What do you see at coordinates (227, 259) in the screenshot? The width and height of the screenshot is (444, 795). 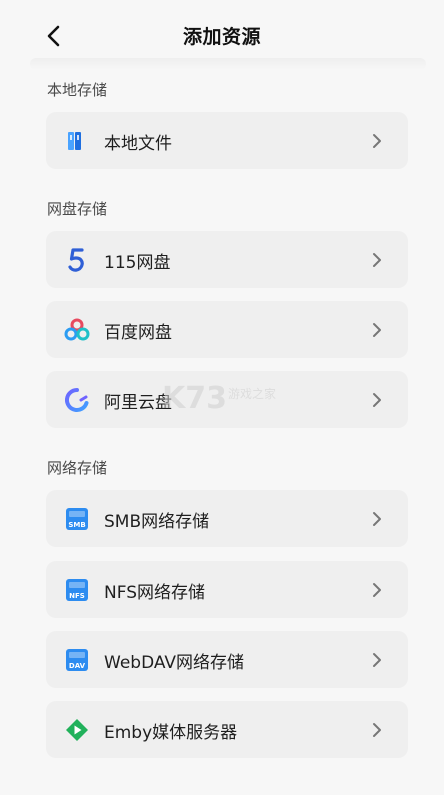 I see `item-115-pan: 115网盘` at bounding box center [227, 259].